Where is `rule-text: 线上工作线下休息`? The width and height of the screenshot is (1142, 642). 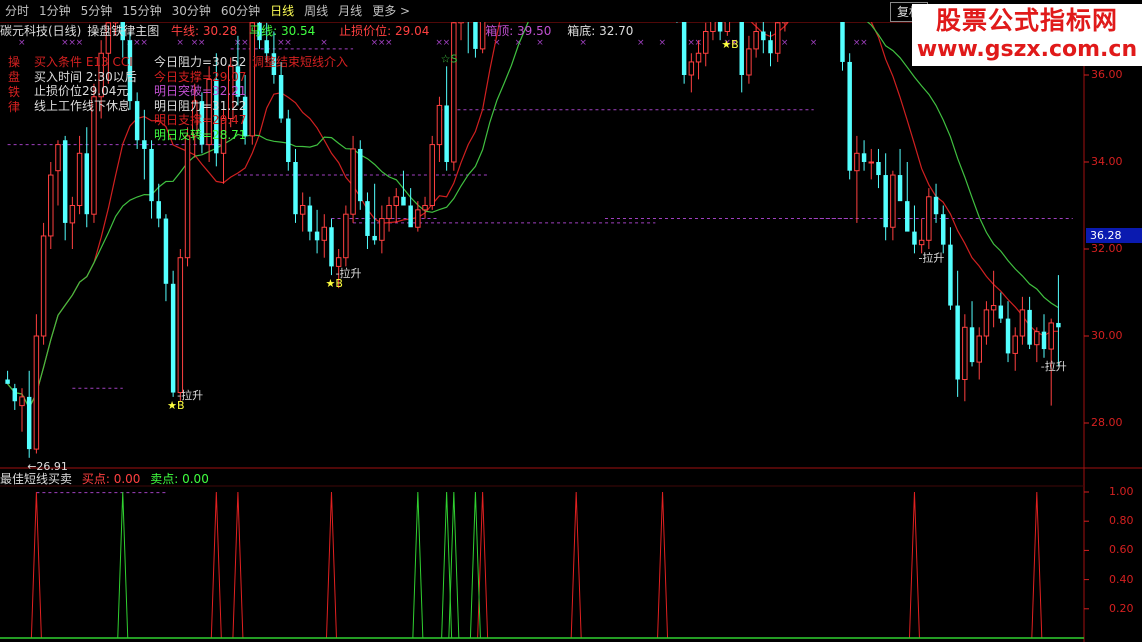
rule-text: 线上工作线下休息 is located at coordinates (82, 105).